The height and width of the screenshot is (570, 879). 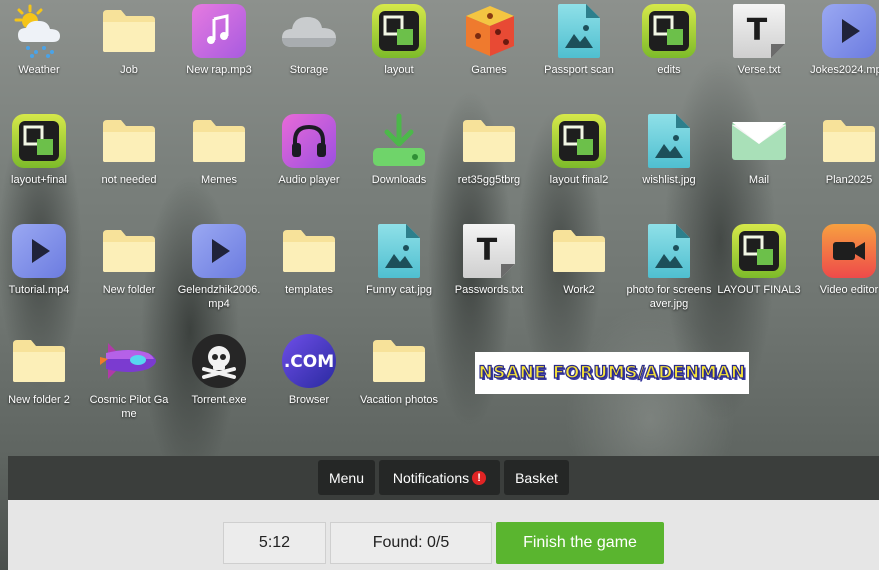 What do you see at coordinates (399, 180) in the screenshot?
I see `icon-label: Downloads` at bounding box center [399, 180].